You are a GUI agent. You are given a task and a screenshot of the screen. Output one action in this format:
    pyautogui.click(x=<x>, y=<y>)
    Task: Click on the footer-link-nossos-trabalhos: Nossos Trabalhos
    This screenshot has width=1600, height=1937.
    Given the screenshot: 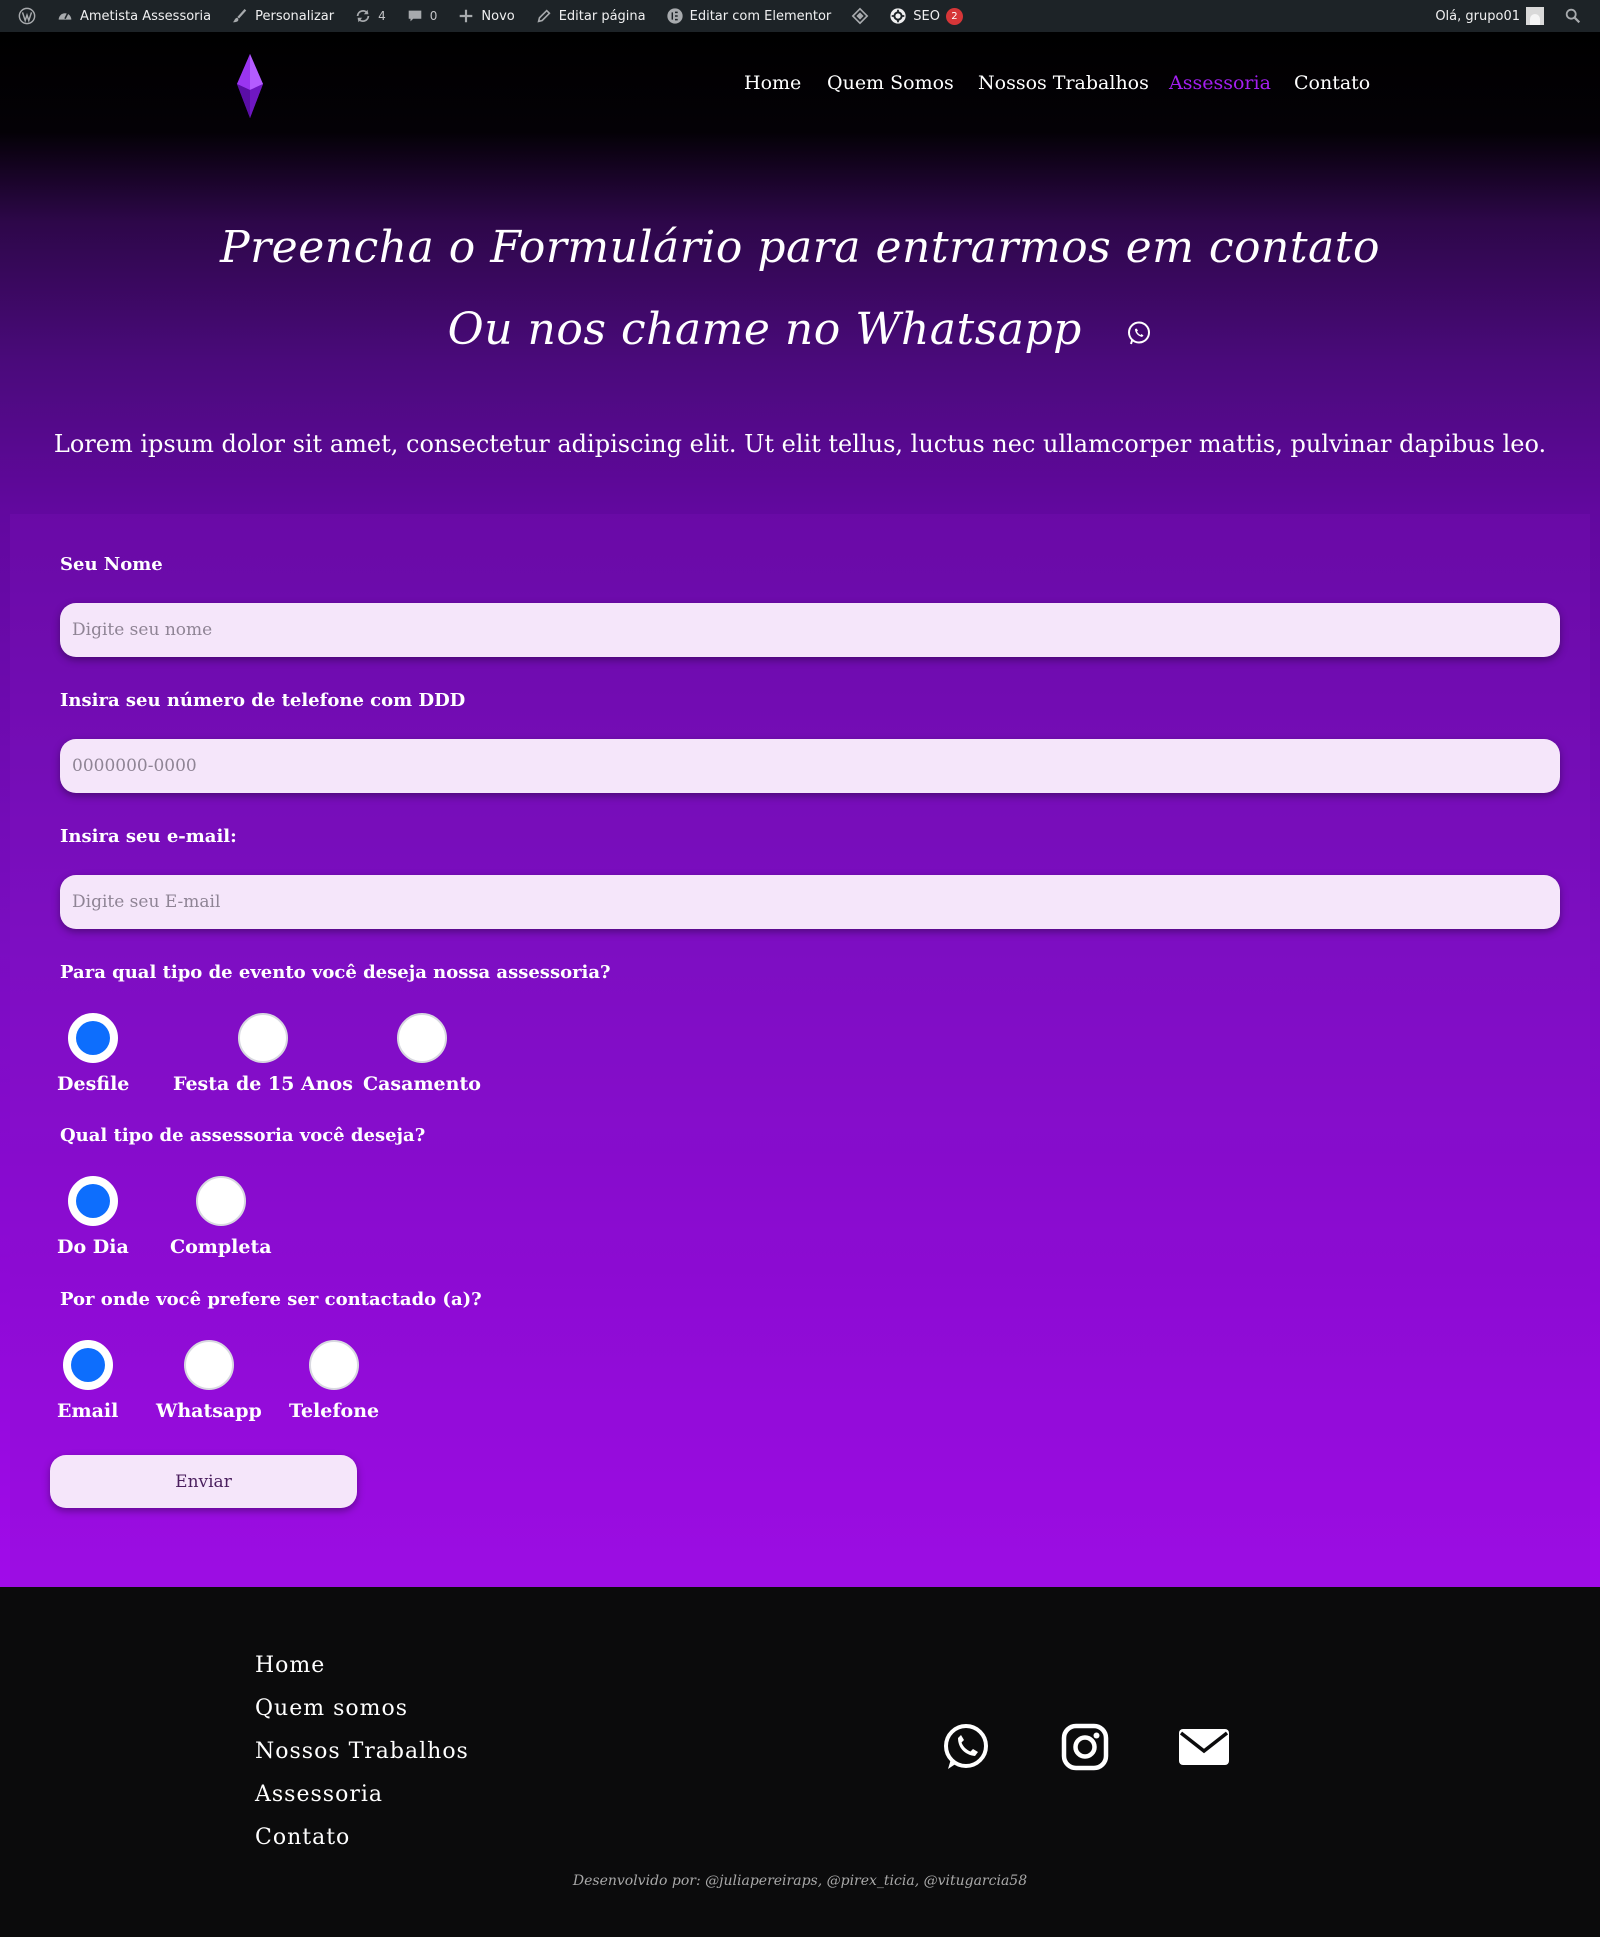 What is the action you would take?
    pyautogui.click(x=362, y=1751)
    